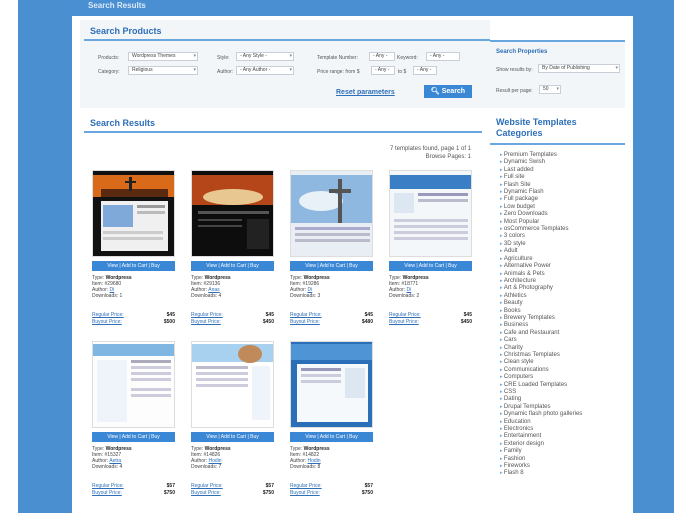 Image resolution: width=674 pixels, height=513 pixels. Describe the element at coordinates (514, 70) in the screenshot. I see `sort-label: Show results by:` at that location.